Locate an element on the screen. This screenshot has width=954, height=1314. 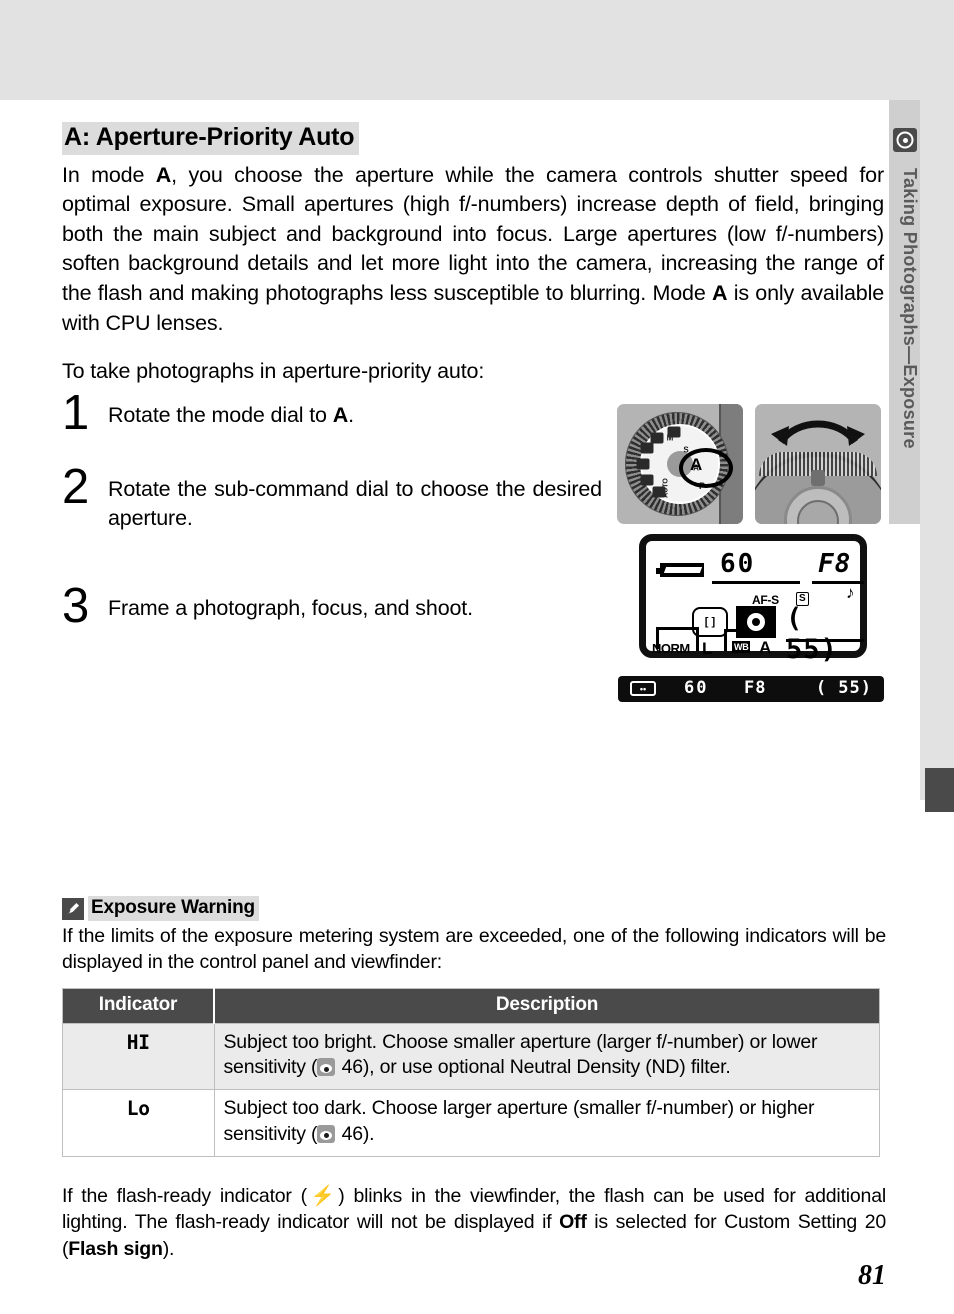
viewfinder-aperture: F8 is located at coordinates (755, 688).